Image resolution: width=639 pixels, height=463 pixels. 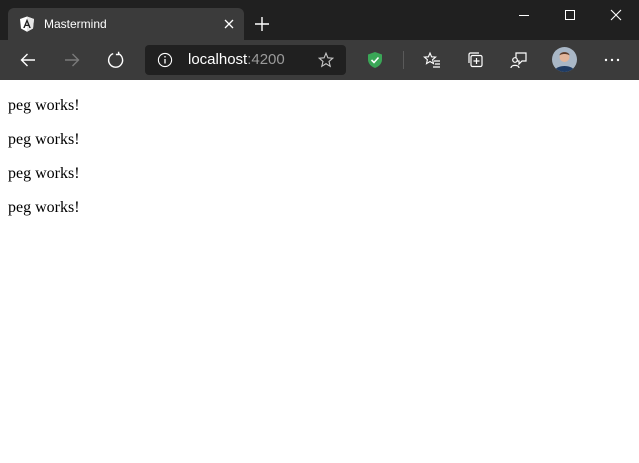 I want to click on angular-icon, so click(x=27, y=24).